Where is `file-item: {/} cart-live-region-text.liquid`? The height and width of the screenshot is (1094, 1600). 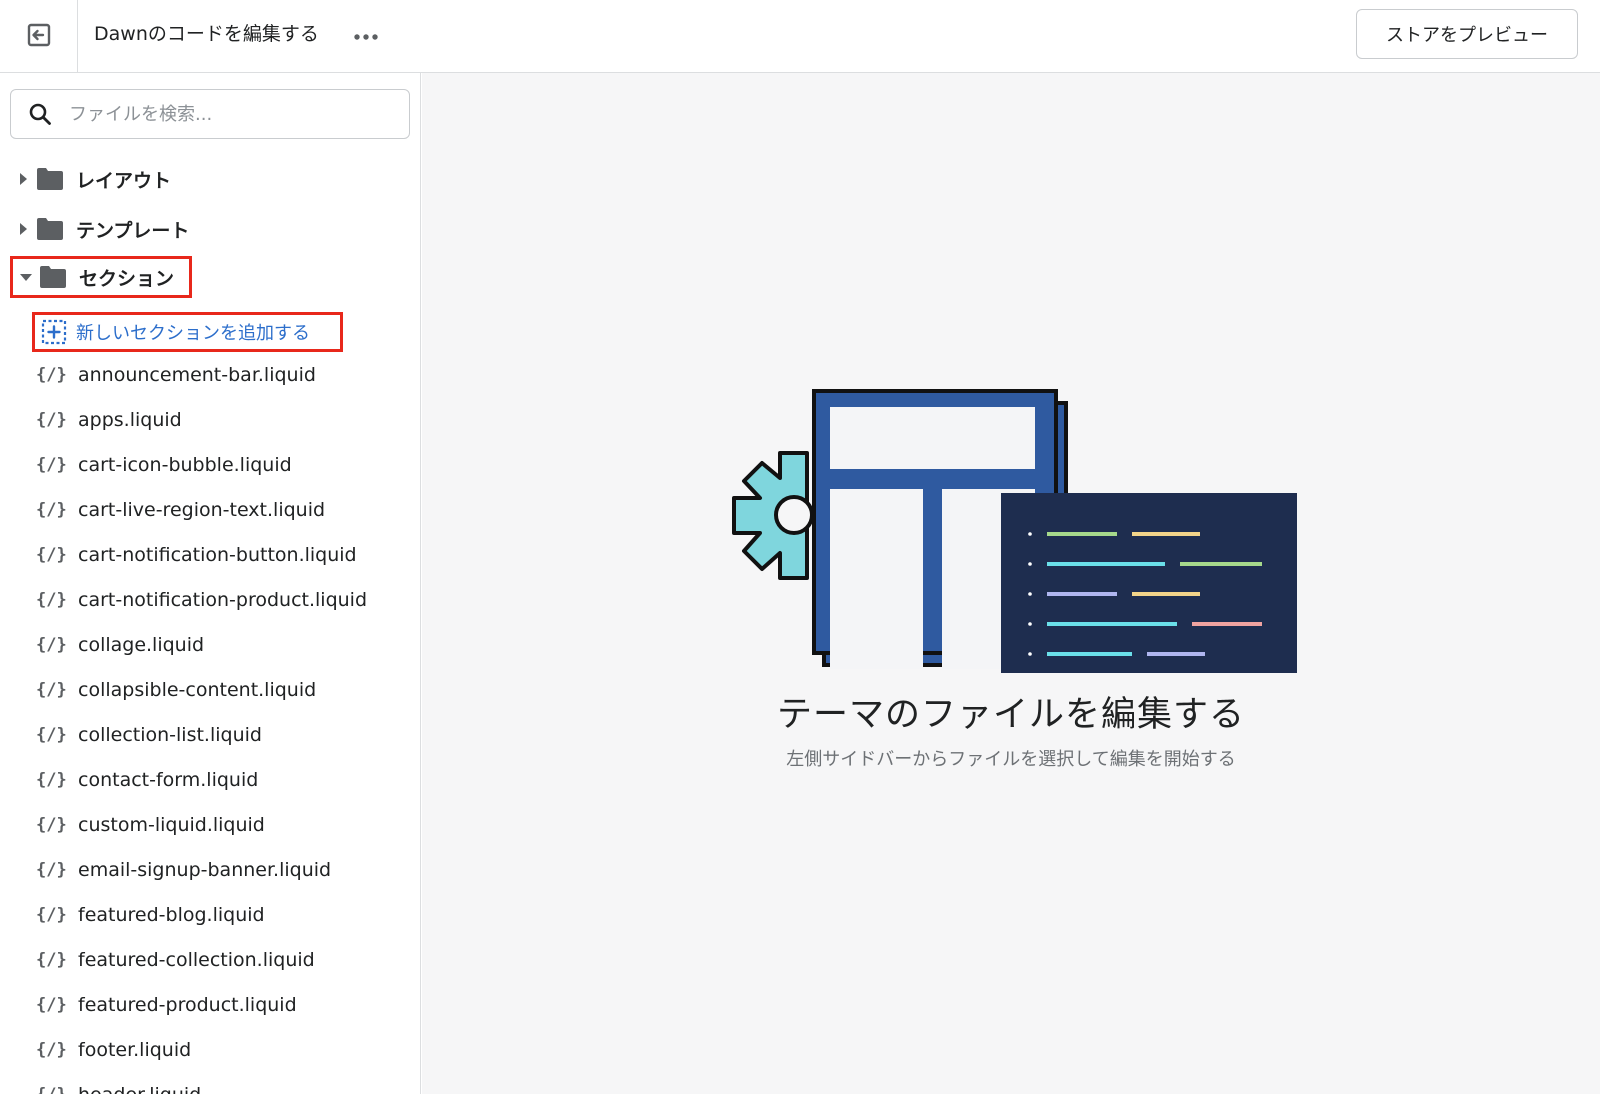 file-item: {/} cart-live-region-text.liquid is located at coordinates (226, 509).